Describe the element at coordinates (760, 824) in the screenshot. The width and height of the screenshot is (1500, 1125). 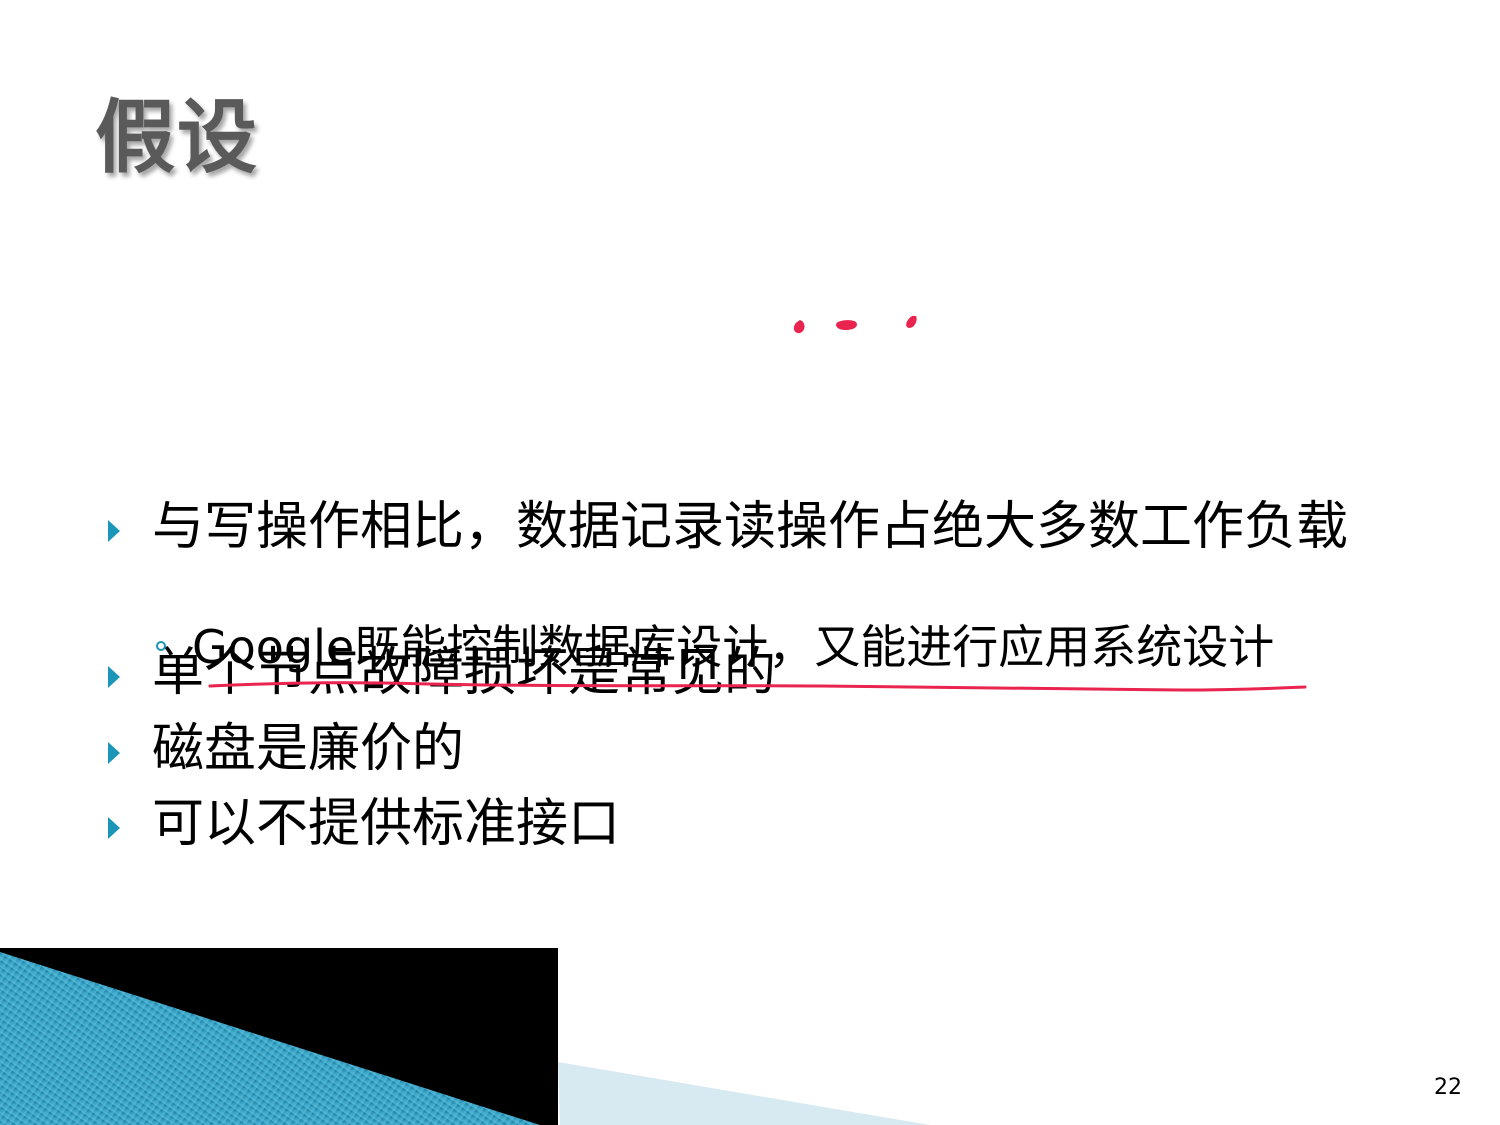
I see `bullet-item: 可以不提供标准接口` at that location.